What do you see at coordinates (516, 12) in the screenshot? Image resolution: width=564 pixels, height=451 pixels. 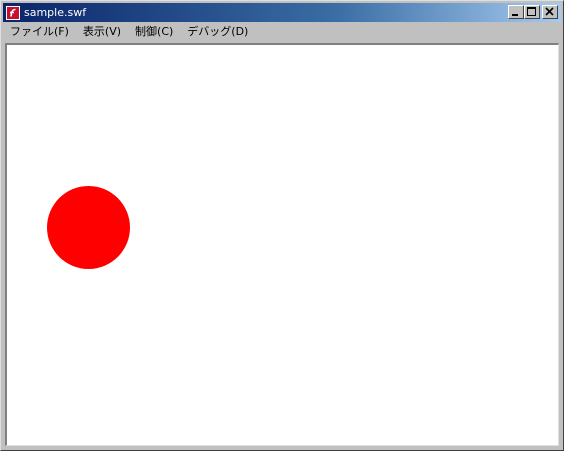 I see `minimize-button` at bounding box center [516, 12].